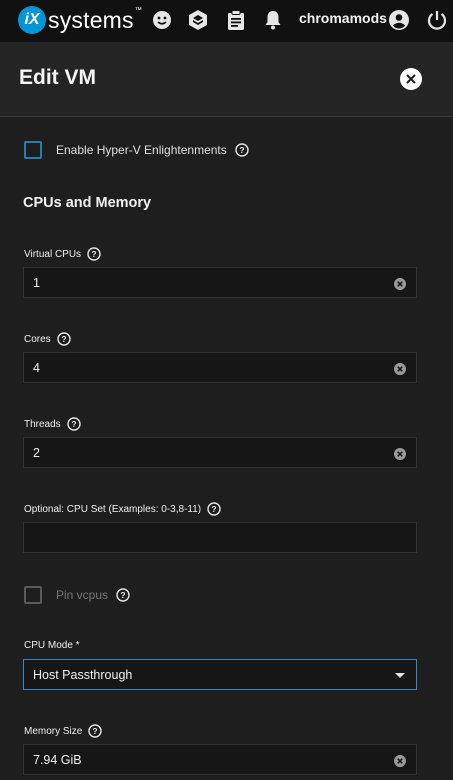  I want to click on threads-label: Threads ?, so click(52, 424).